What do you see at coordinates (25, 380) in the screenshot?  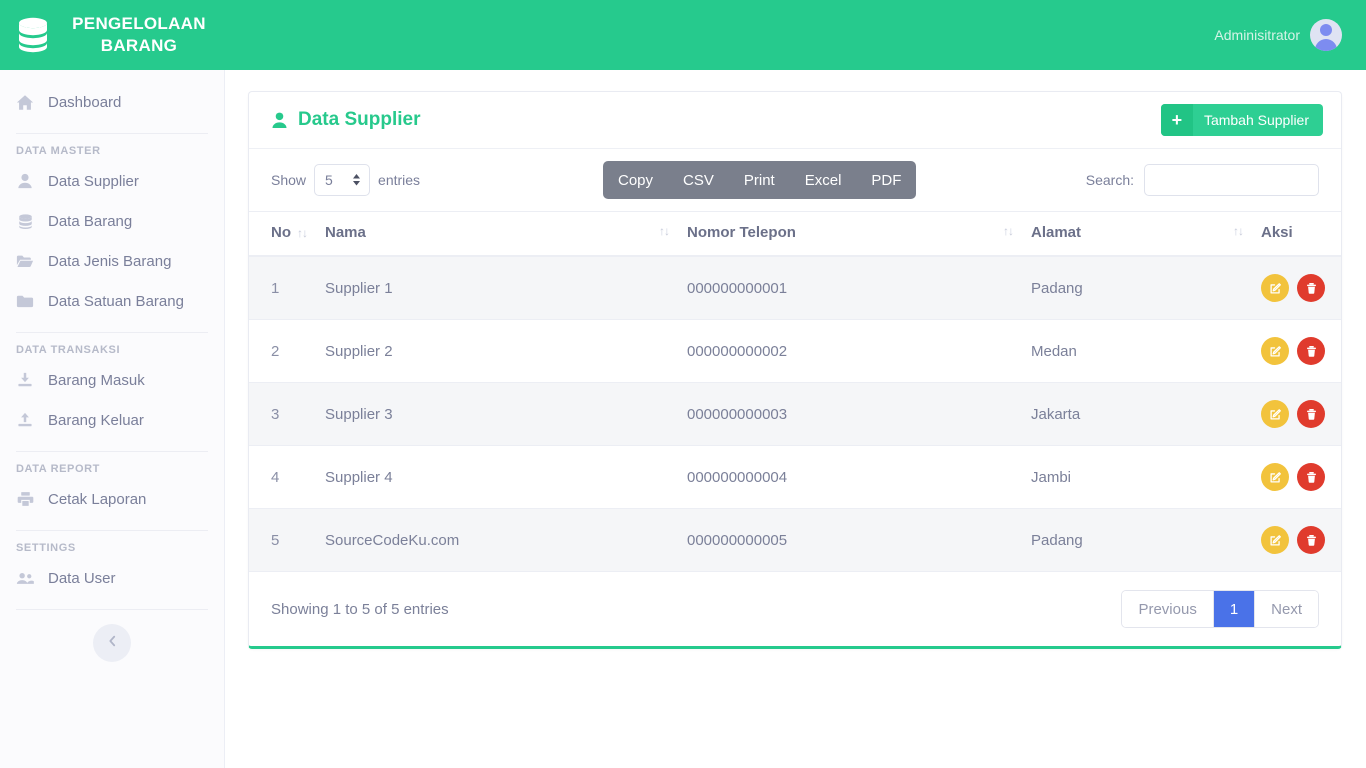 I see `download-icon` at bounding box center [25, 380].